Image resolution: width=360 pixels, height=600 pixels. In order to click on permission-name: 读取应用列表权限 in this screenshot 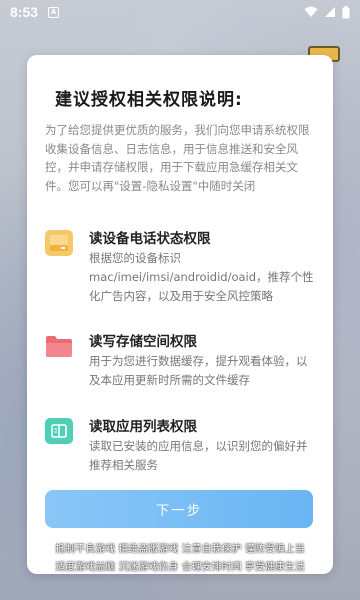, I will do `click(143, 427)`.